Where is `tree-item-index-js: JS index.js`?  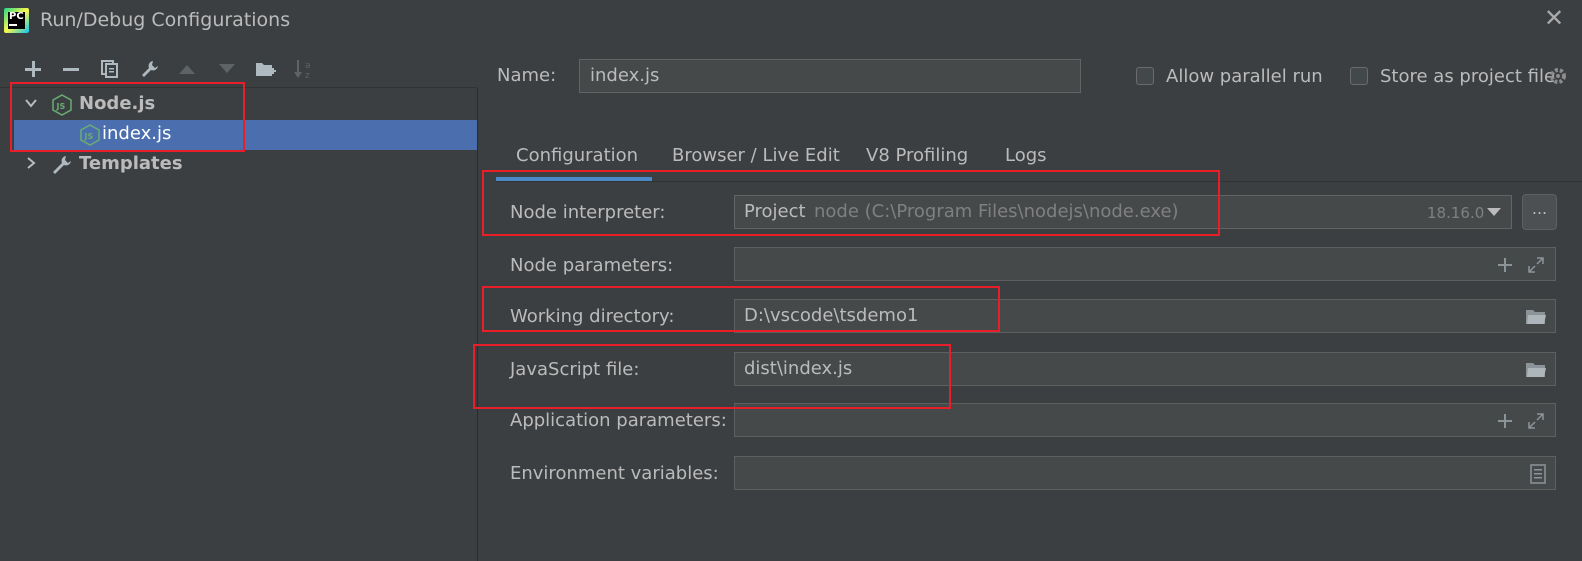 tree-item-index-js: JS index.js is located at coordinates (245, 135).